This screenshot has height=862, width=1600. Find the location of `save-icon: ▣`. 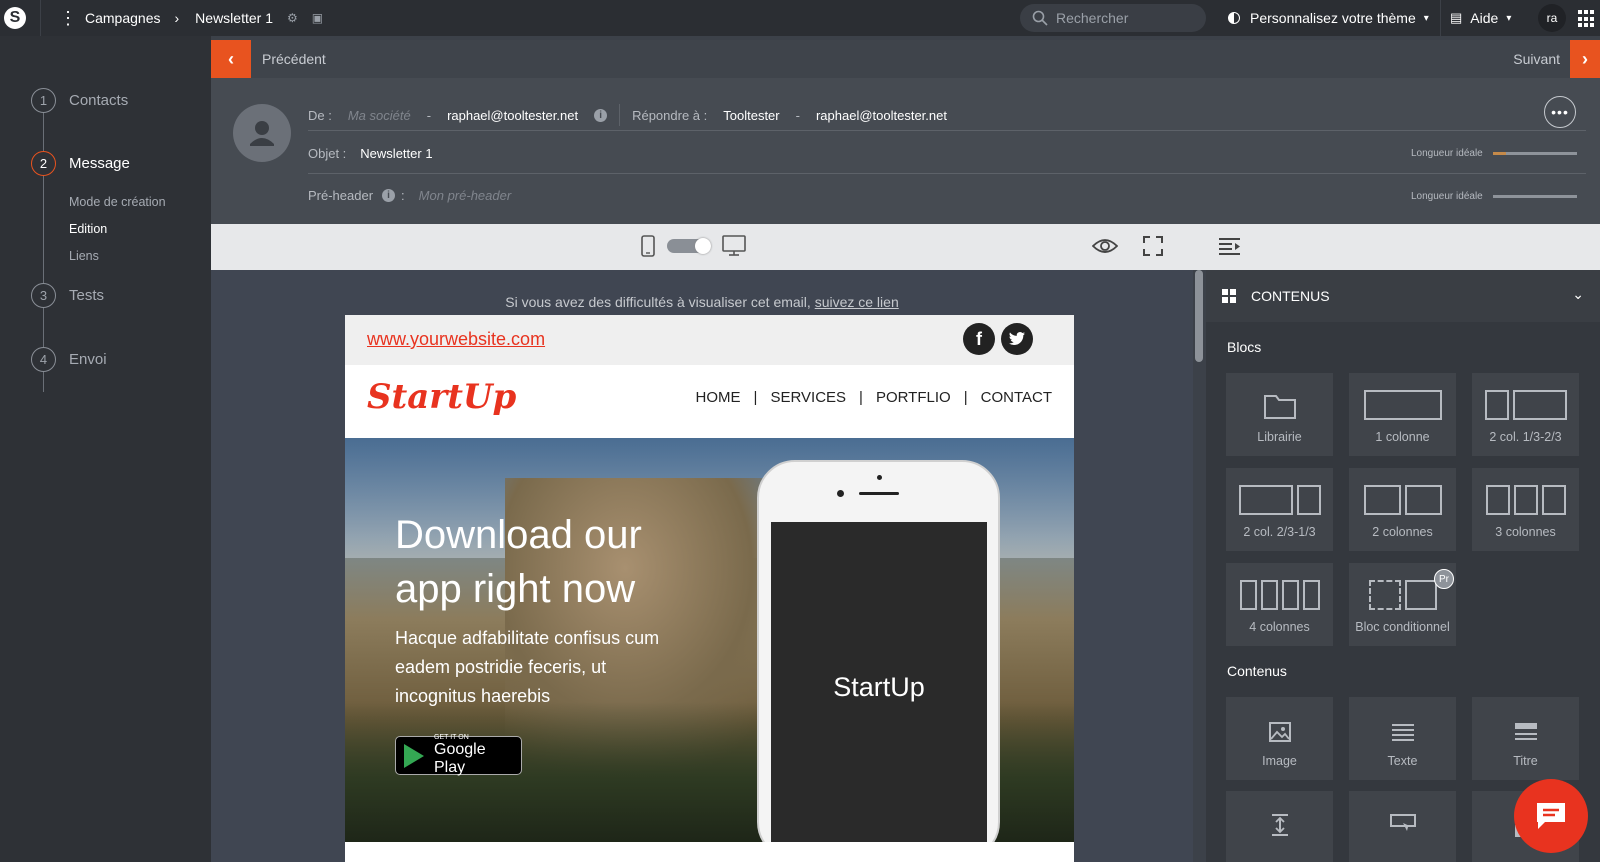

save-icon: ▣ is located at coordinates (317, 18).